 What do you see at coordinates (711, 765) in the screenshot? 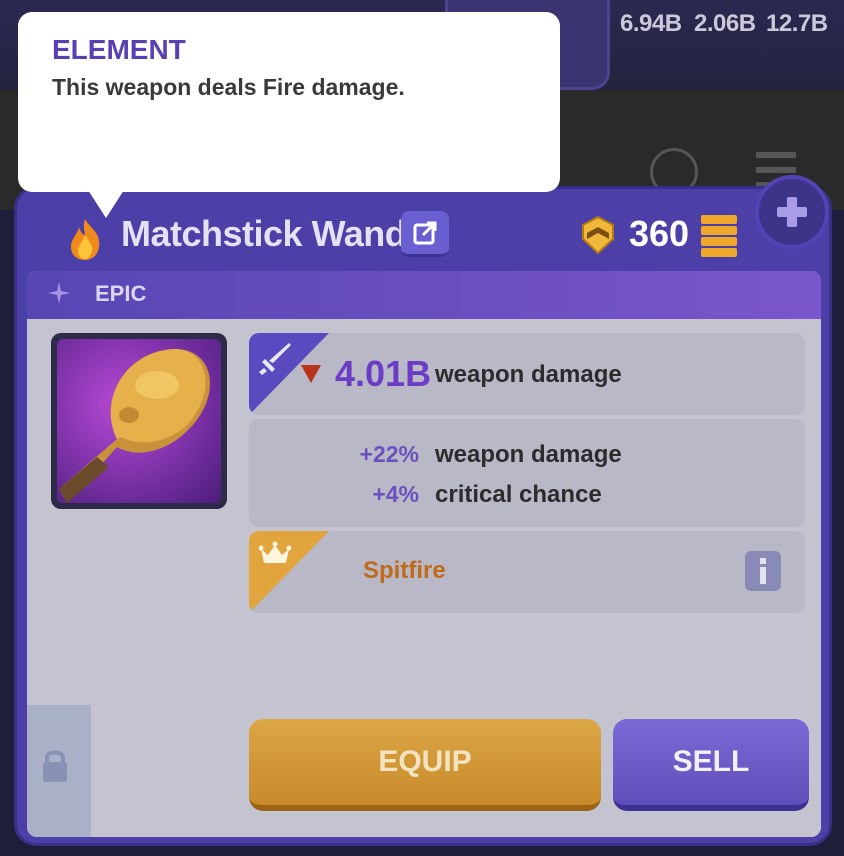
I see `sell-button: SELL` at bounding box center [711, 765].